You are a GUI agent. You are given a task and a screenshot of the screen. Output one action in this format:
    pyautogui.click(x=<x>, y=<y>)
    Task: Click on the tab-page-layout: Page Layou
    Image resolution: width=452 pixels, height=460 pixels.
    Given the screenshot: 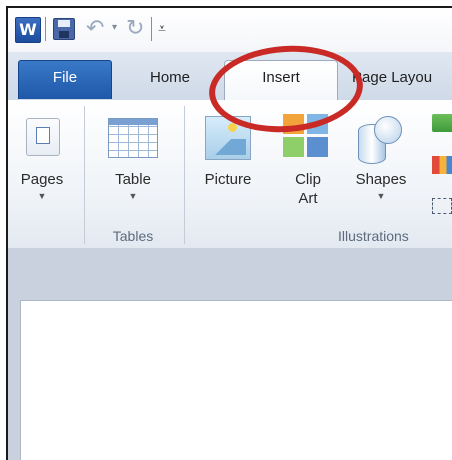 What is the action you would take?
    pyautogui.click(x=402, y=79)
    